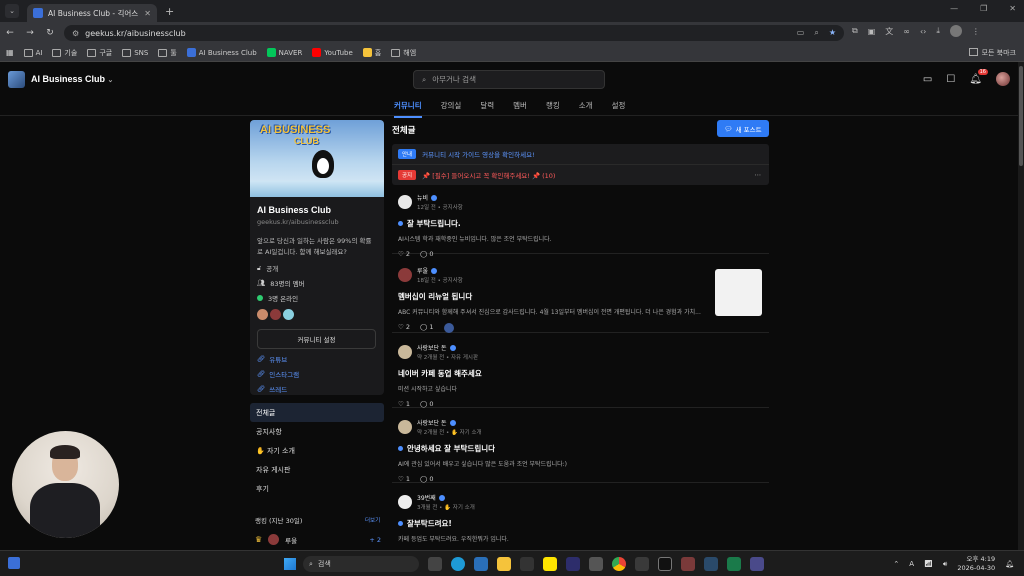 The height and width of the screenshot is (576, 1024). What do you see at coordinates (954, 8) in the screenshot?
I see `minimize-icon: —` at bounding box center [954, 8].